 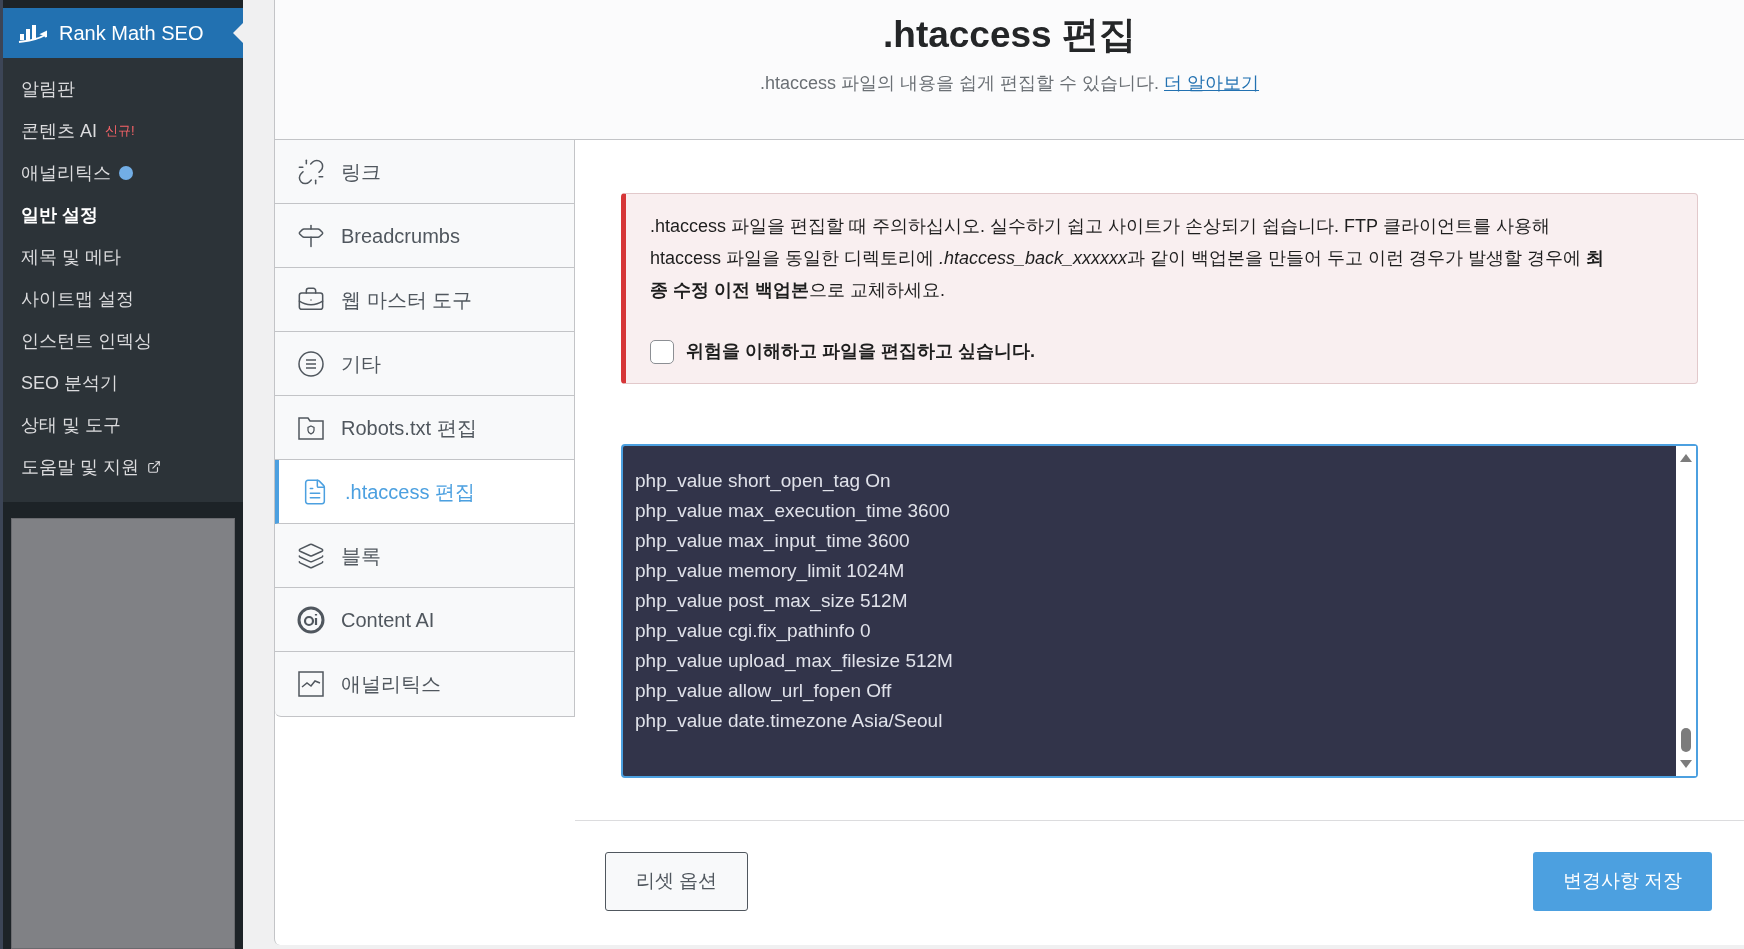 What do you see at coordinates (1128, 258) in the screenshot?
I see `warning-text: .htaccess 파일을 편집할 때 주의하십시오. 실수하기 쉽고 사이트가 손상되기 쉽습니다. FTP 클라이언트를 사용해 htaccess 파일을 동일한 디렉토리에 .htaccess_back_xxxxxx과 같이 백업본을 만들어 두고 이런 경우가 발생할 경우에 최종 수정 이전 백업본으로 교체하세요.` at bounding box center [1128, 258].